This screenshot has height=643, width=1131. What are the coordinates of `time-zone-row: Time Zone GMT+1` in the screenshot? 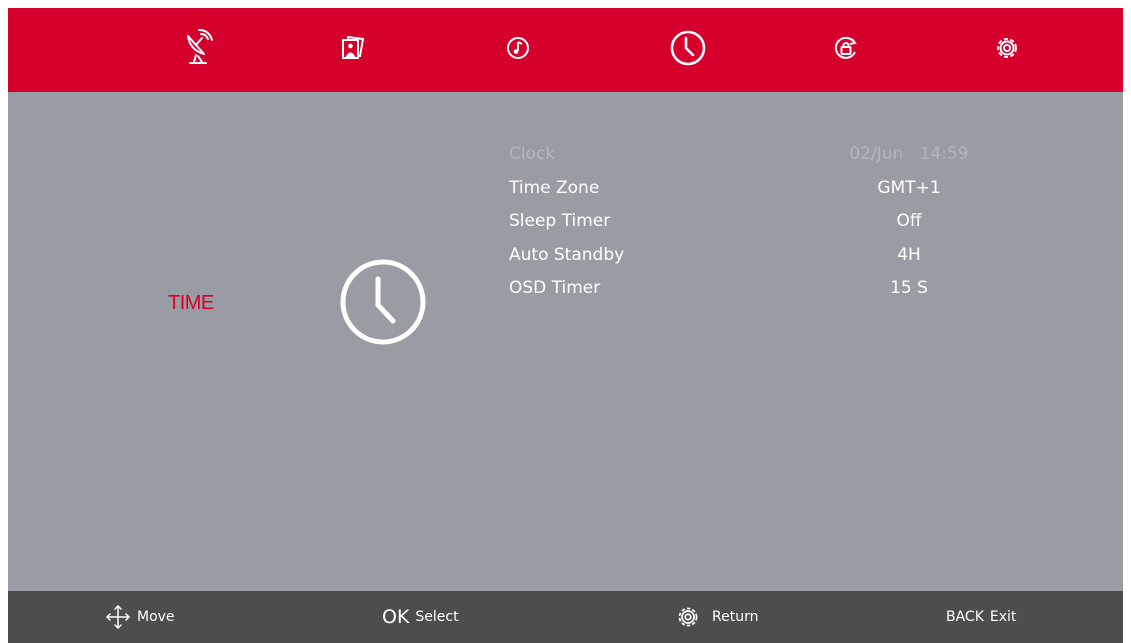 It's located at (749, 189).